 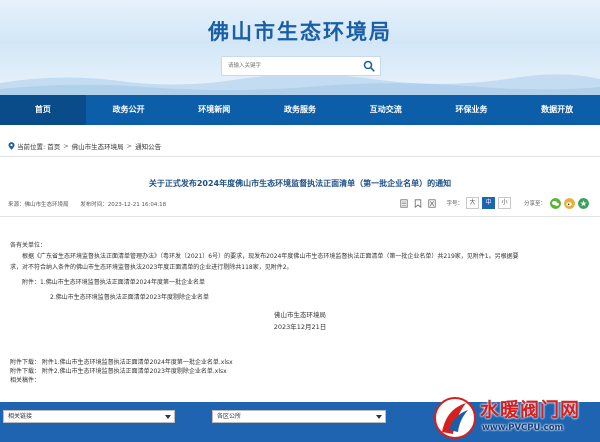 What do you see at coordinates (98, 146) in the screenshot?
I see `breadcrumb-bureau: 佛山市生态环境局` at bounding box center [98, 146].